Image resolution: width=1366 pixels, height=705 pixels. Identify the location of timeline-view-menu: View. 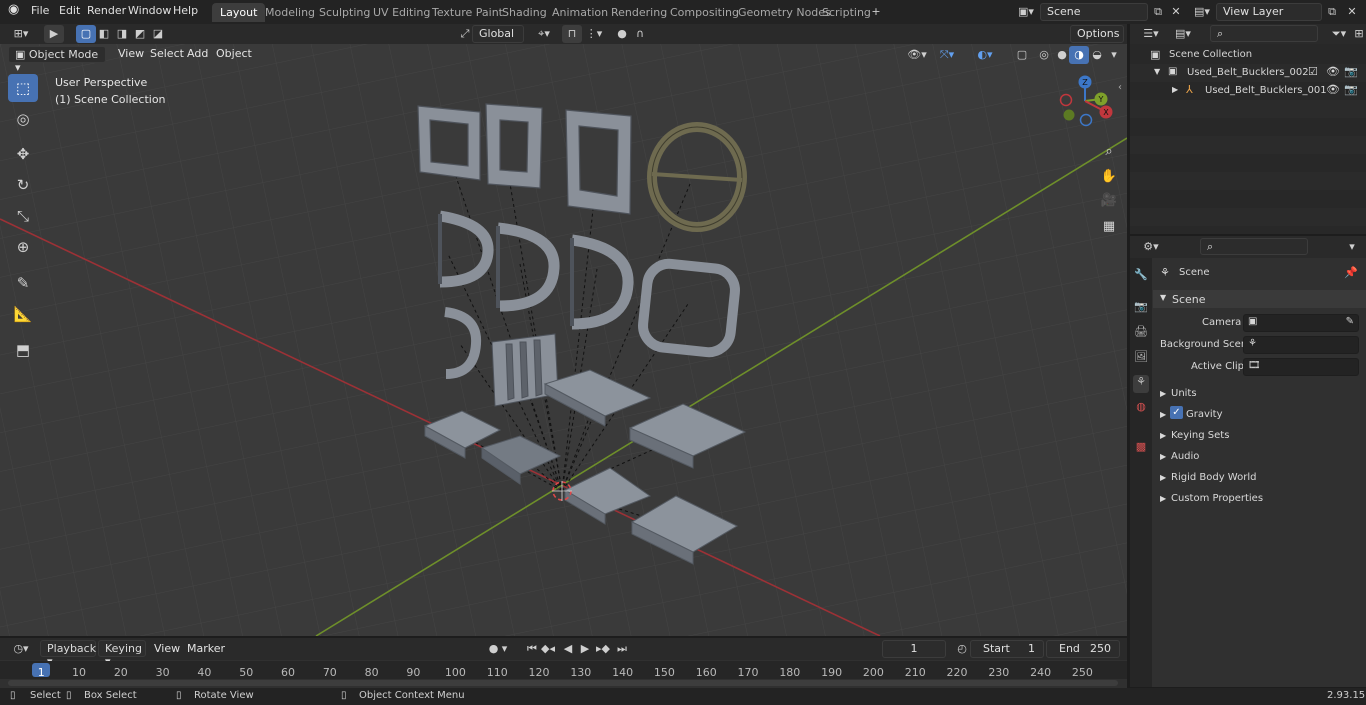
(167, 648).